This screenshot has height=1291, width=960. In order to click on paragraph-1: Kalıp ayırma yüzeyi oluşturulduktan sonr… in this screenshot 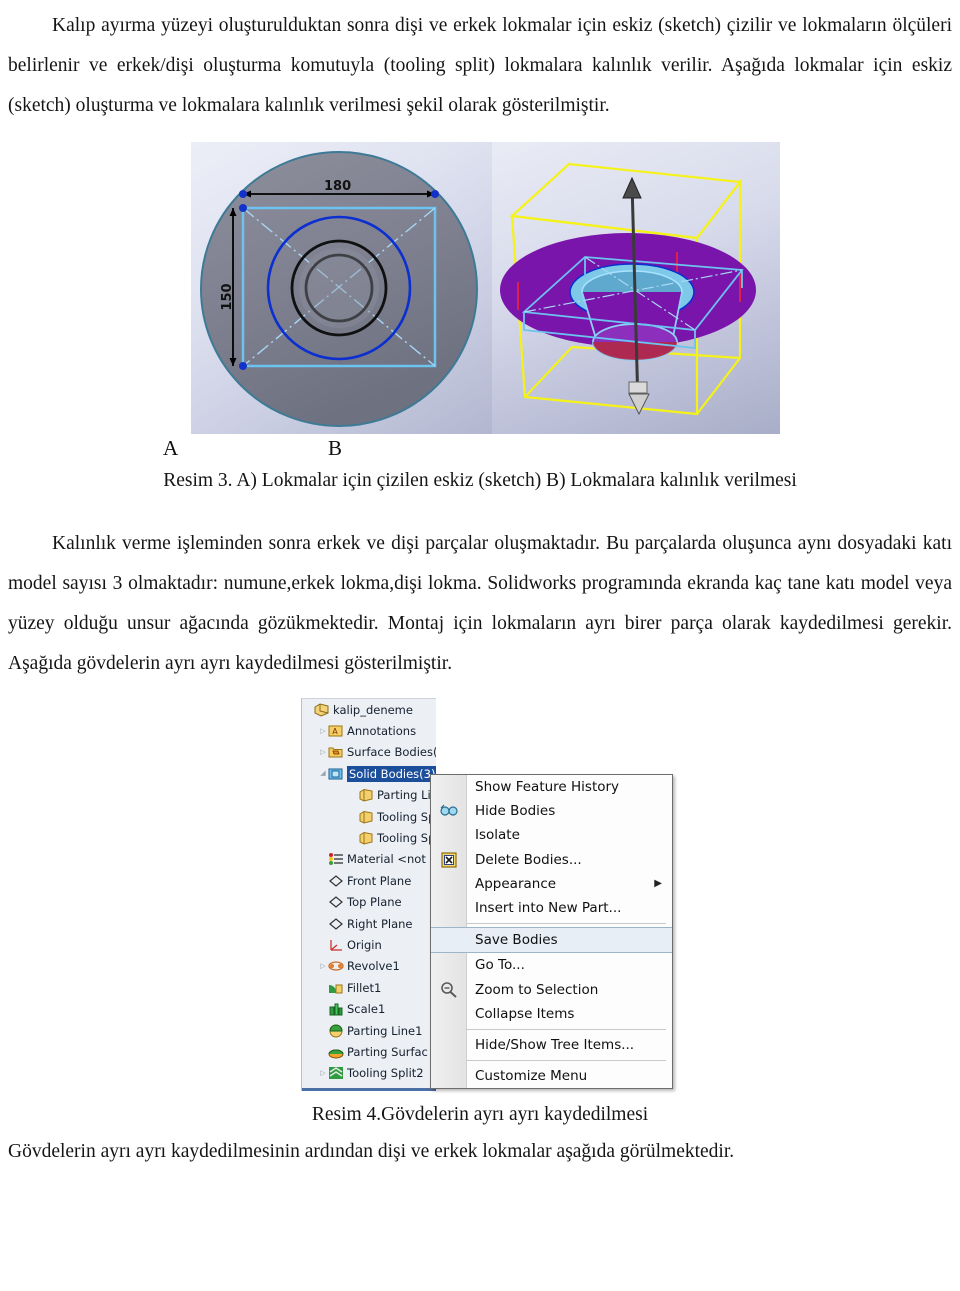, I will do `click(480, 65)`.